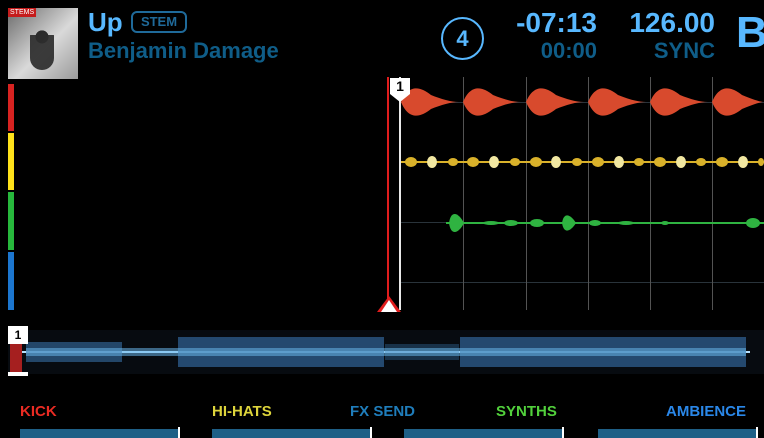 Image resolution: width=764 pixels, height=438 pixels. What do you see at coordinates (11, 221) in the screenshot?
I see `synths-level-bar` at bounding box center [11, 221].